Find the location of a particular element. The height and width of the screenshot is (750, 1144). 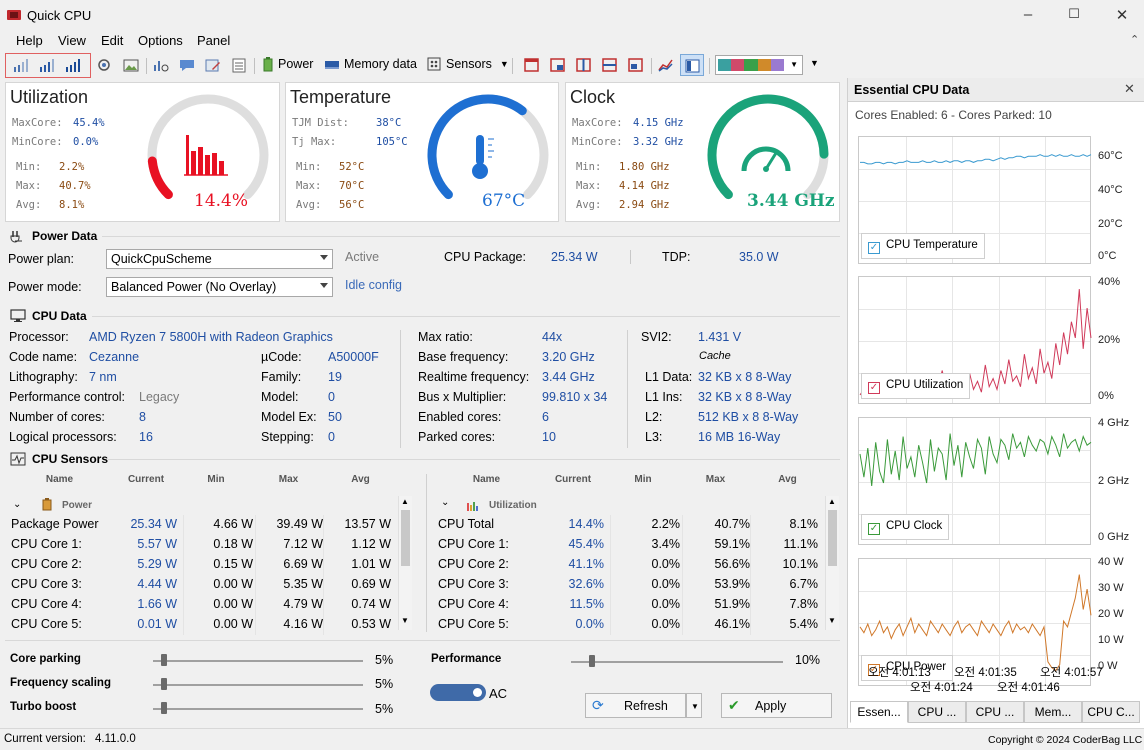

refresh-label: Refresh is located at coordinates (646, 706).